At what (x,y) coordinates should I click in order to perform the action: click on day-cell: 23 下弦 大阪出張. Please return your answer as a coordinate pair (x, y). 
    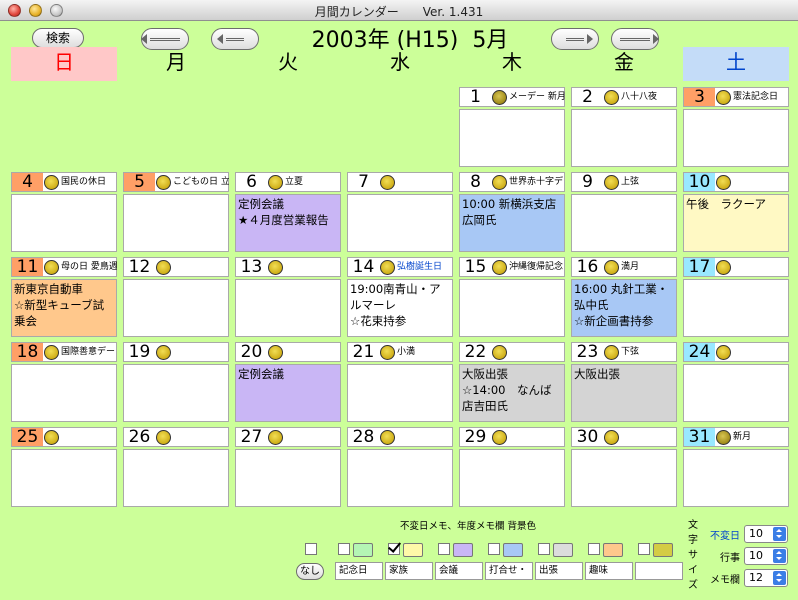
    Looking at the image, I should click on (624, 382).